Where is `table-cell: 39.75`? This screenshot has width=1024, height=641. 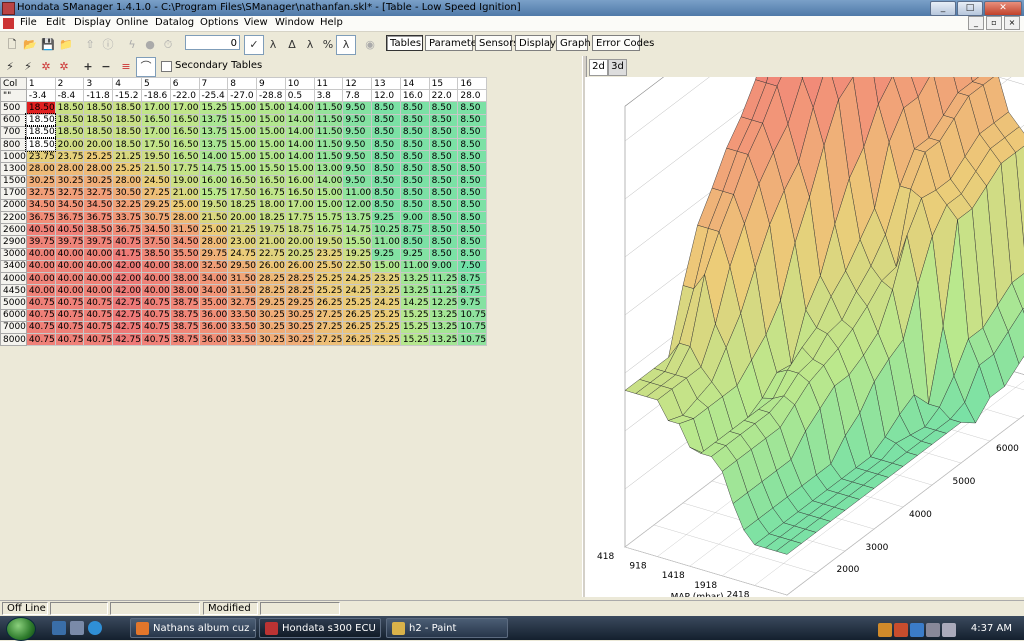
table-cell: 39.75 is located at coordinates (69, 242).